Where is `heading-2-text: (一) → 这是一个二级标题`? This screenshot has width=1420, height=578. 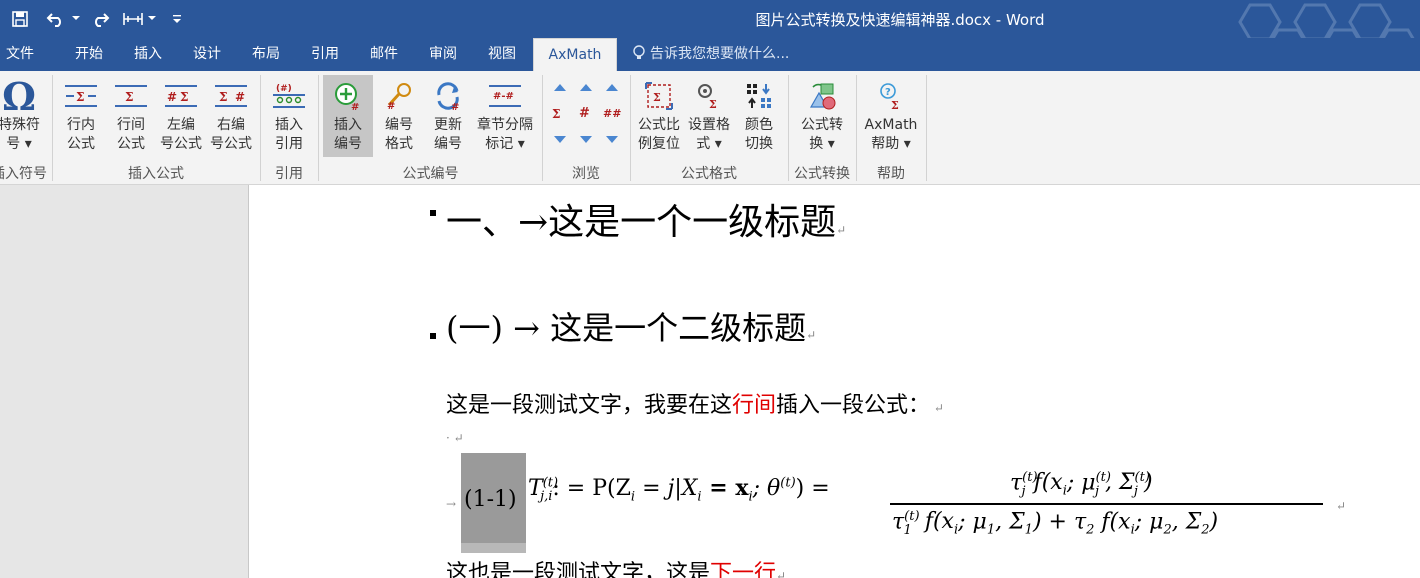 heading-2-text: (一) → 这是一个二级标题 is located at coordinates (626, 328).